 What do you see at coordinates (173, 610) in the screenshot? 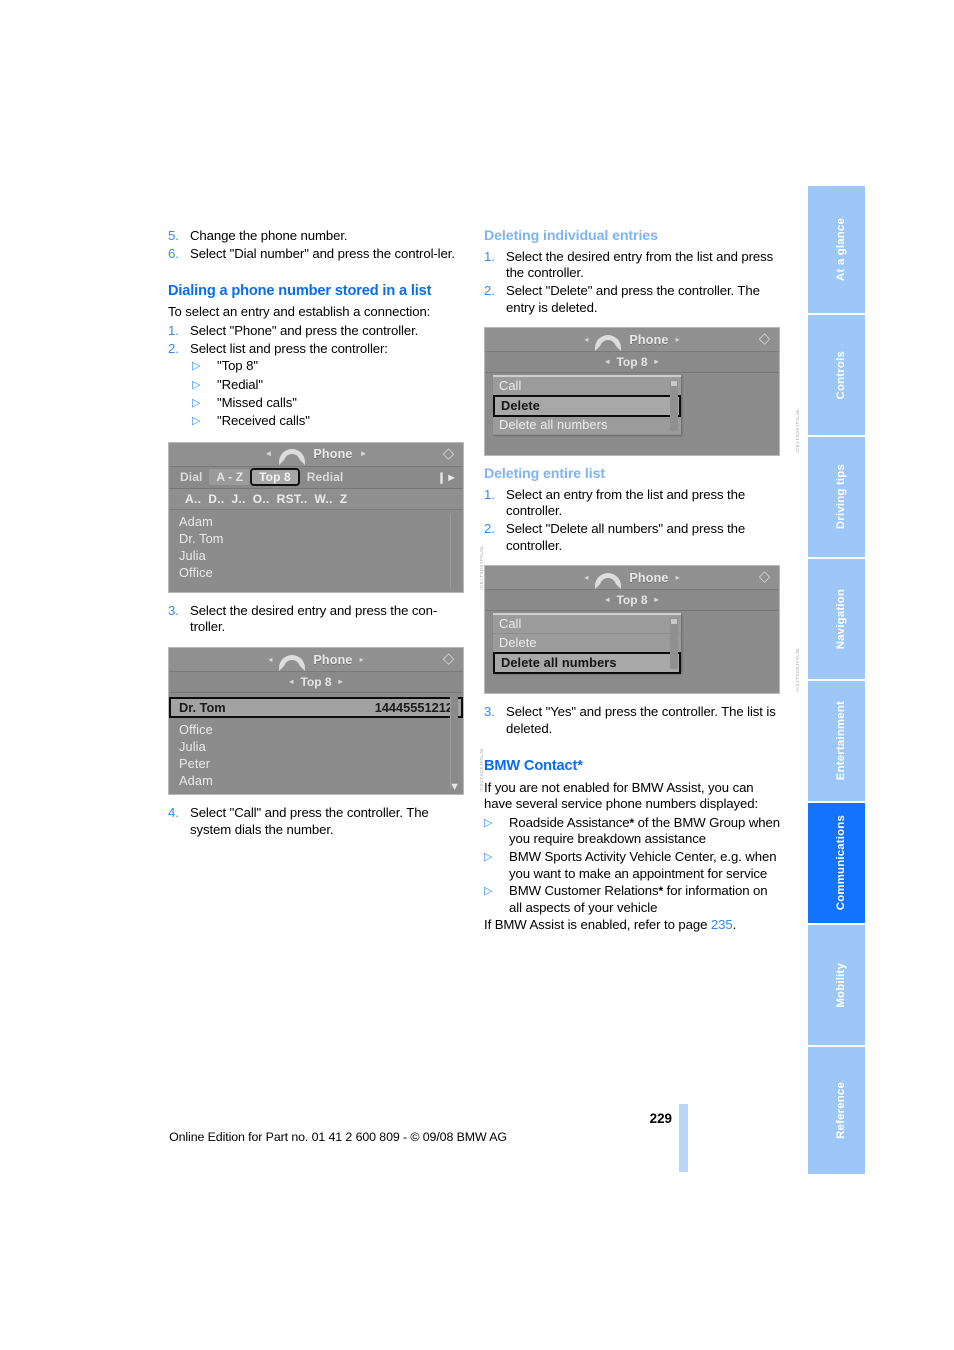
I see `step-number: 3.` at bounding box center [173, 610].